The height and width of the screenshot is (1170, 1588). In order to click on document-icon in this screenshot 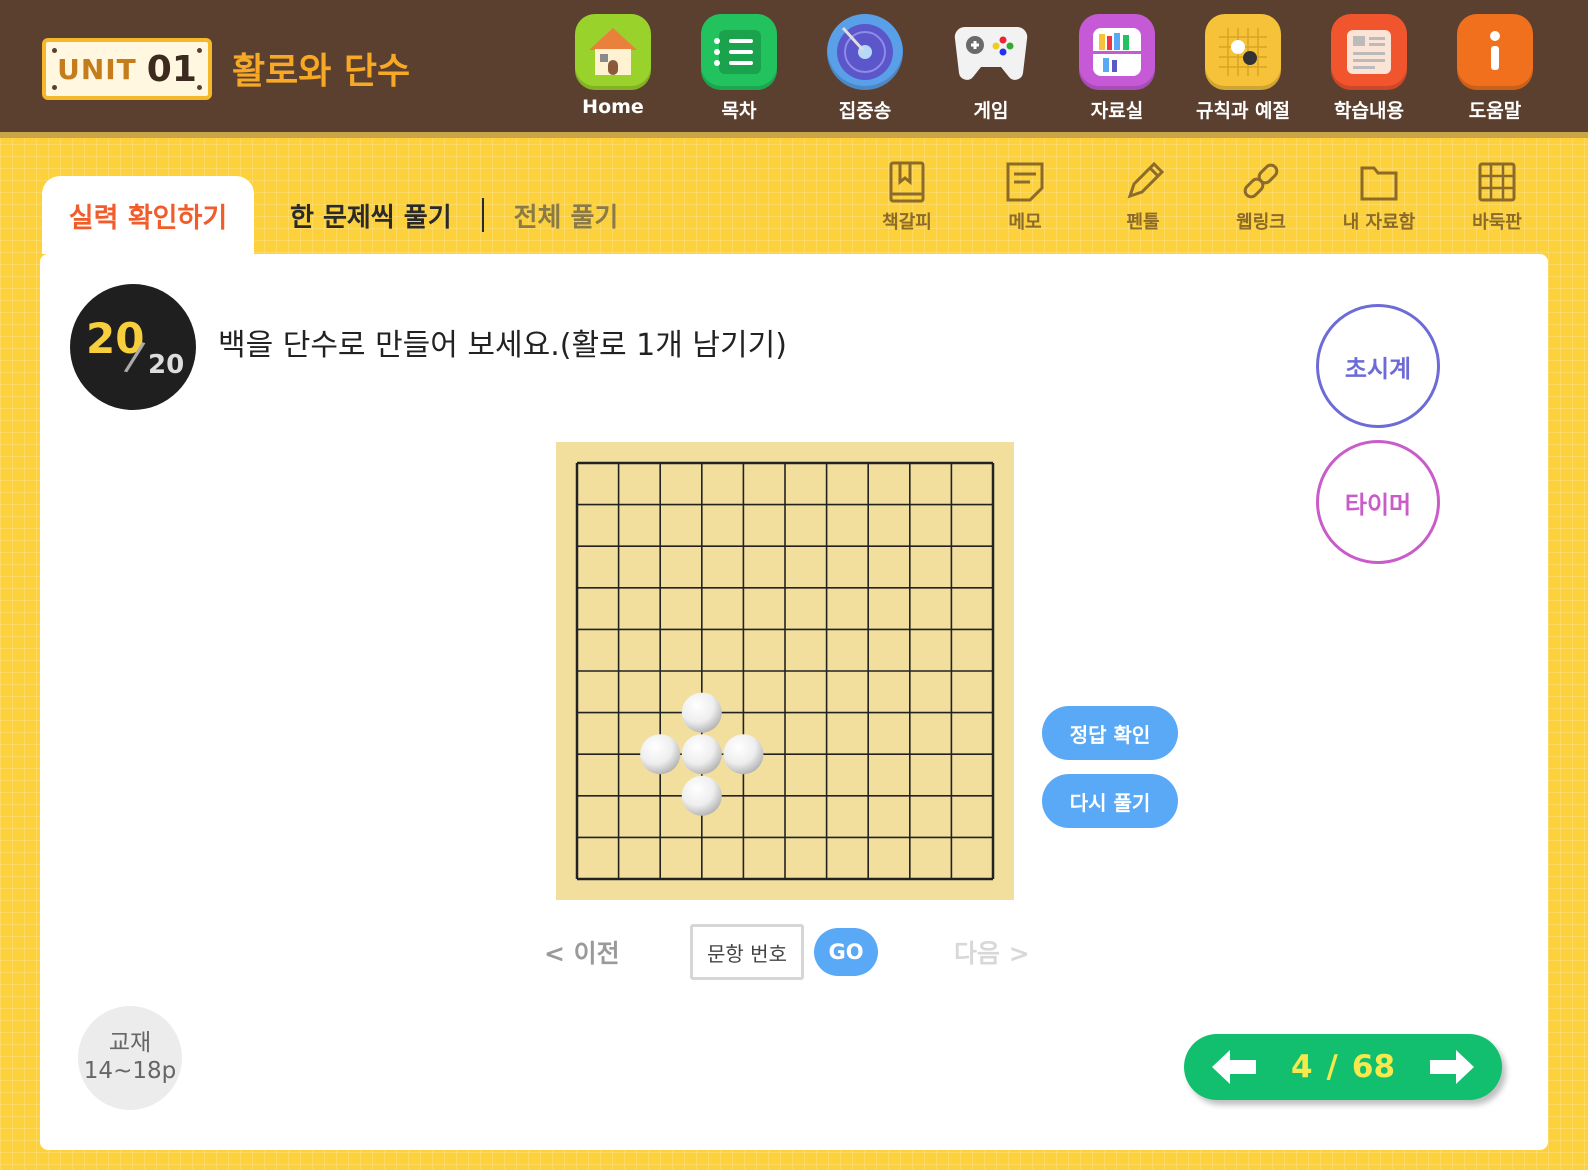, I will do `click(1369, 52)`.